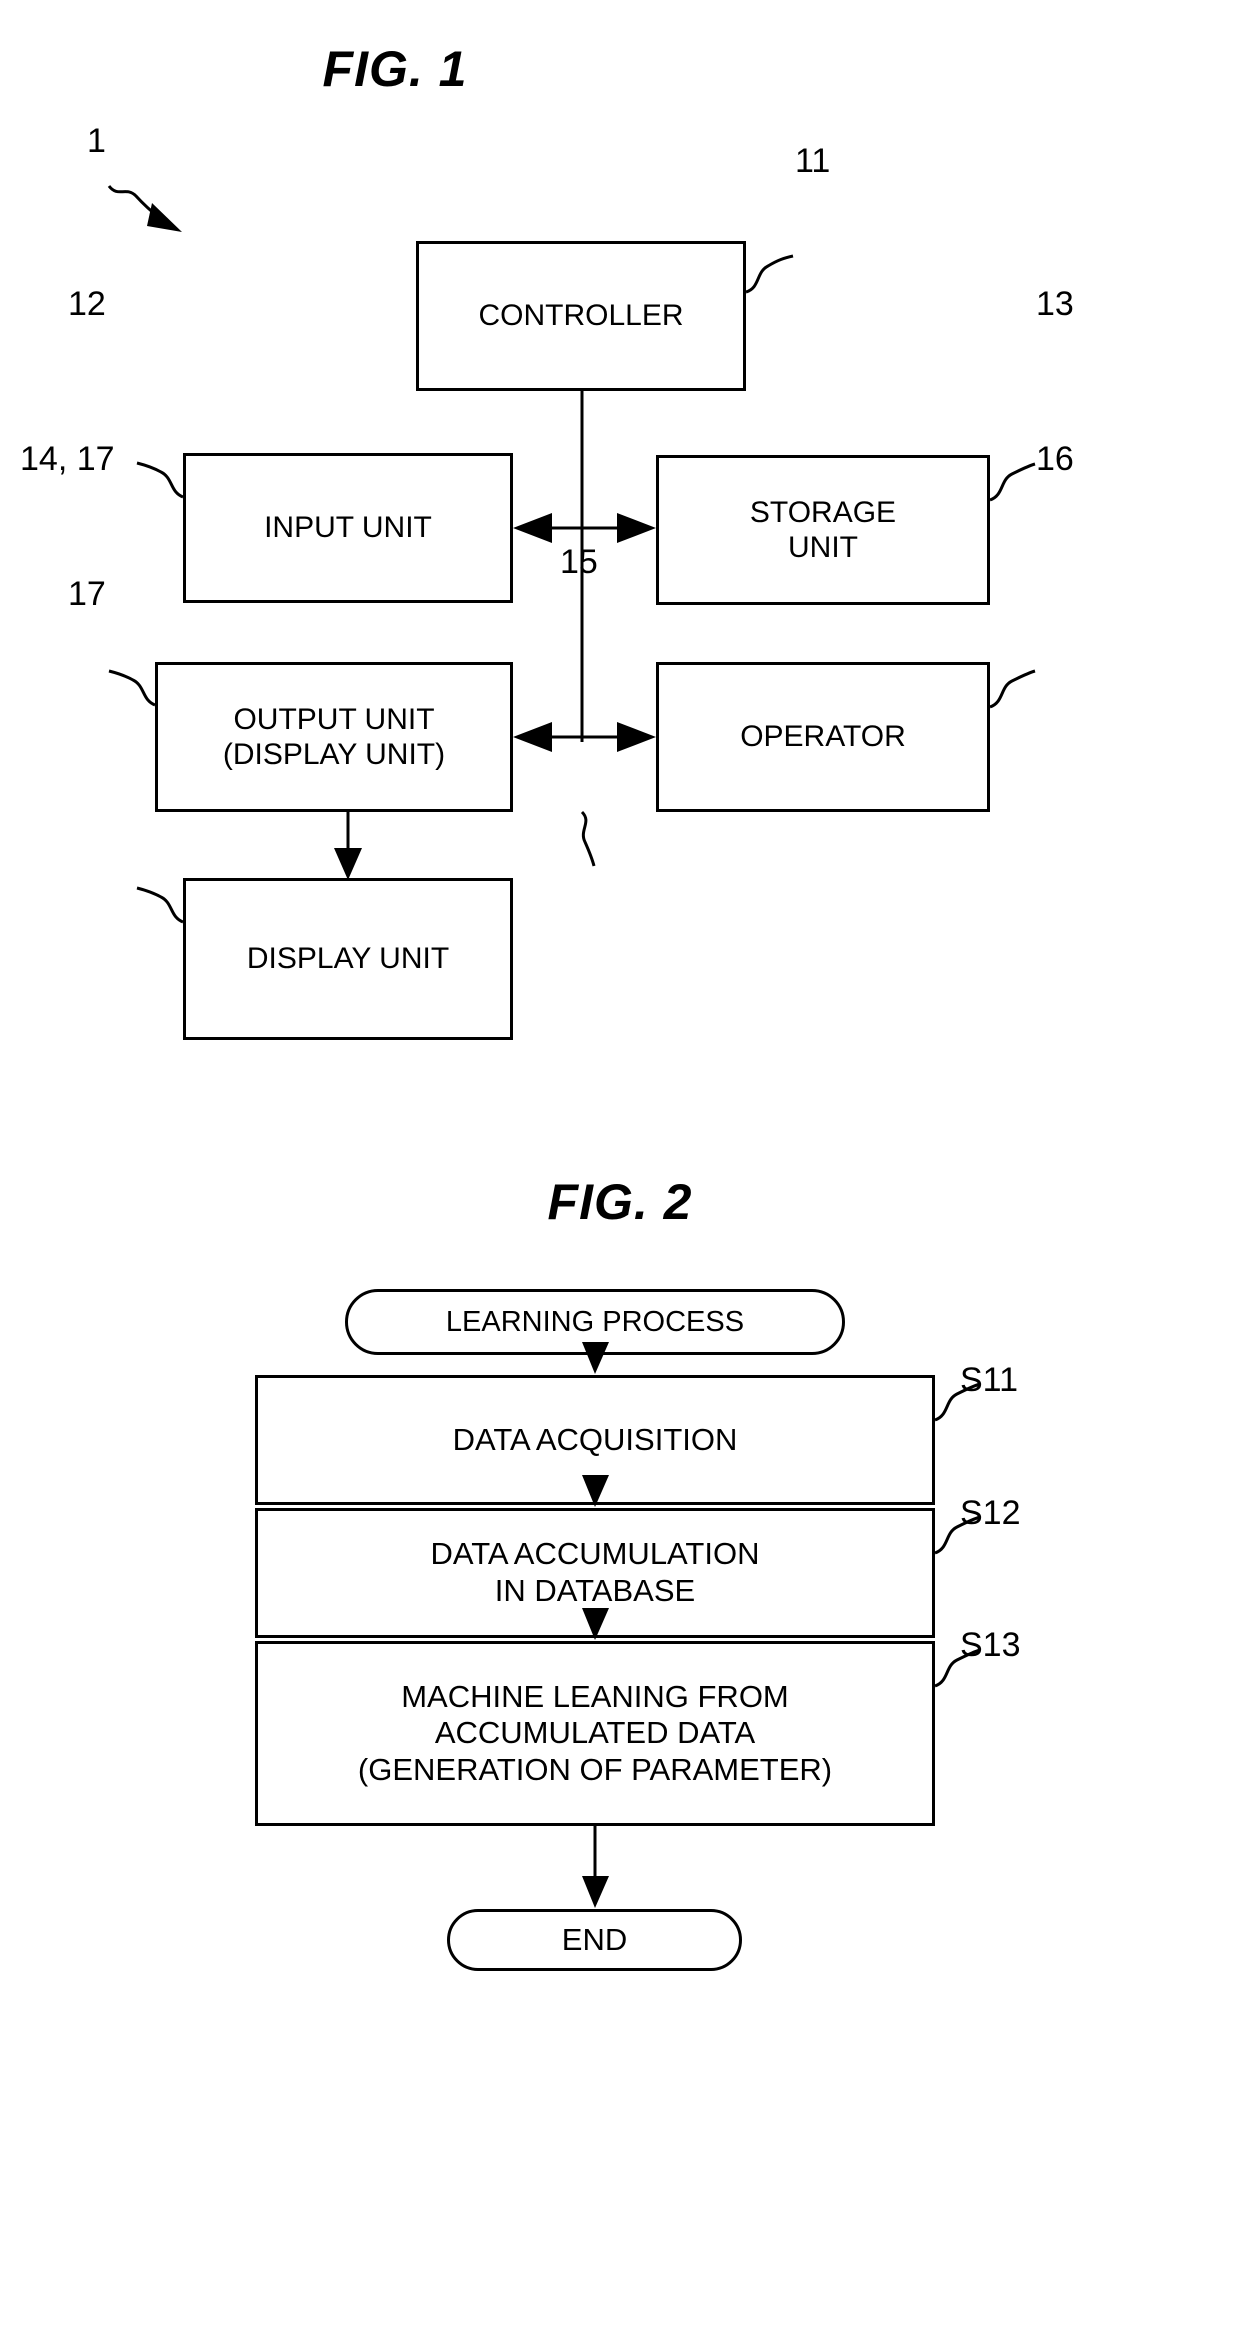  I want to click on reference-numeral-14-17: 14, 17, so click(67, 459).